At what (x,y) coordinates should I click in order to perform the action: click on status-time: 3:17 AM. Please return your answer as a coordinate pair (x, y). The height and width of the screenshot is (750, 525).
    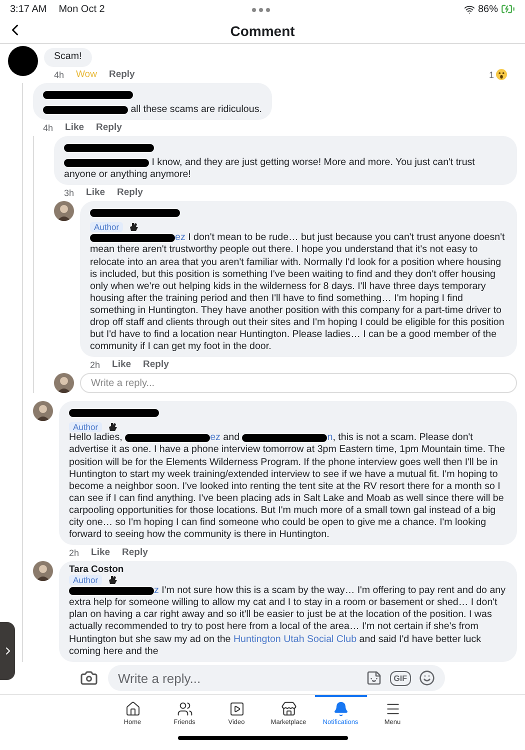
    Looking at the image, I should click on (28, 9).